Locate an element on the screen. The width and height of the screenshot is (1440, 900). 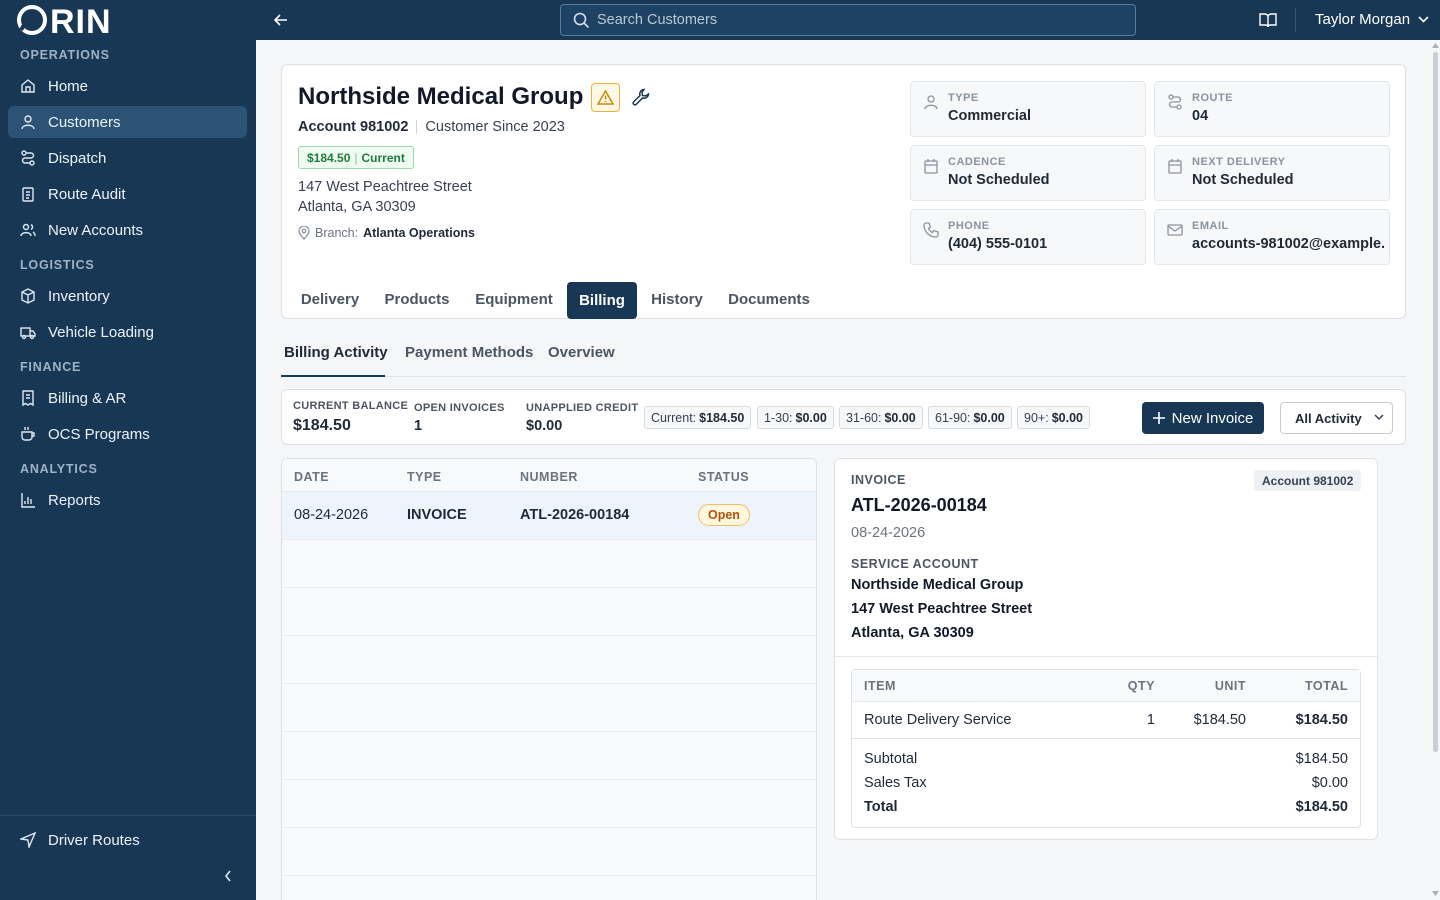
info-label: EMAIL is located at coordinates (1210, 226).